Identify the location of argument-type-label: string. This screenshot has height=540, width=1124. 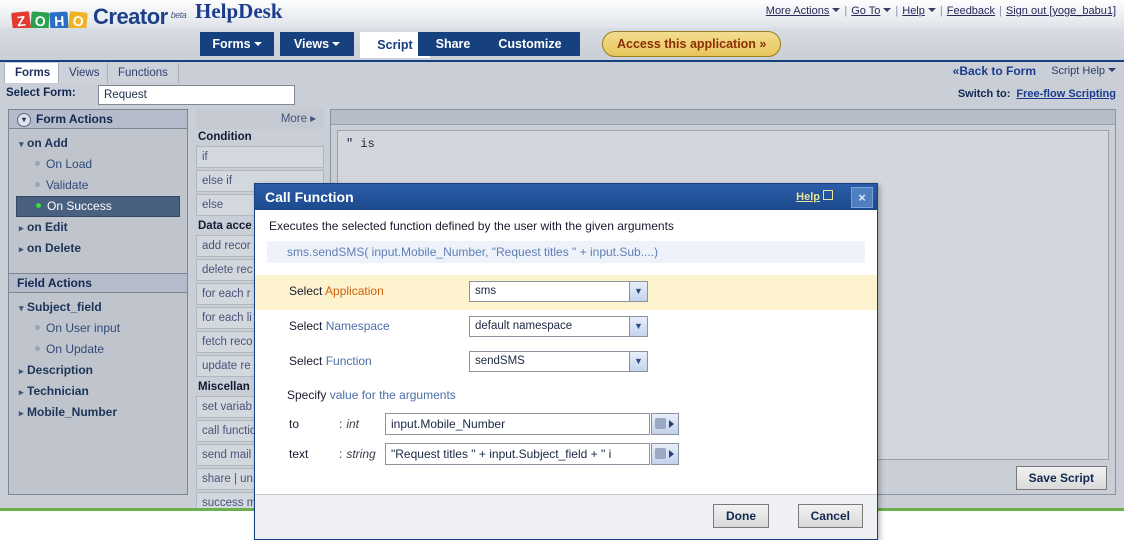
(361, 454).